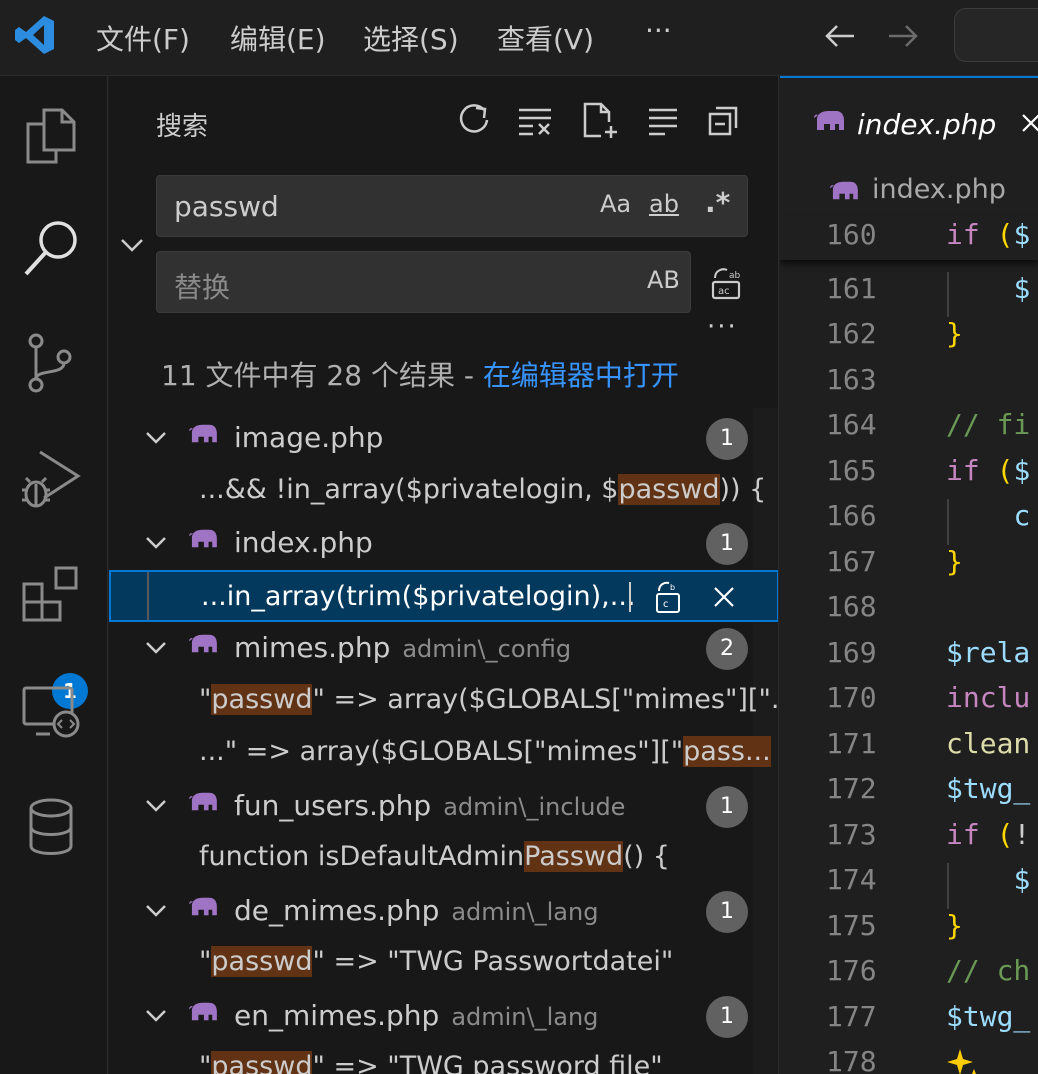 The height and width of the screenshot is (1074, 1038). I want to click on replace-all-icon: ab ac, so click(726, 284).